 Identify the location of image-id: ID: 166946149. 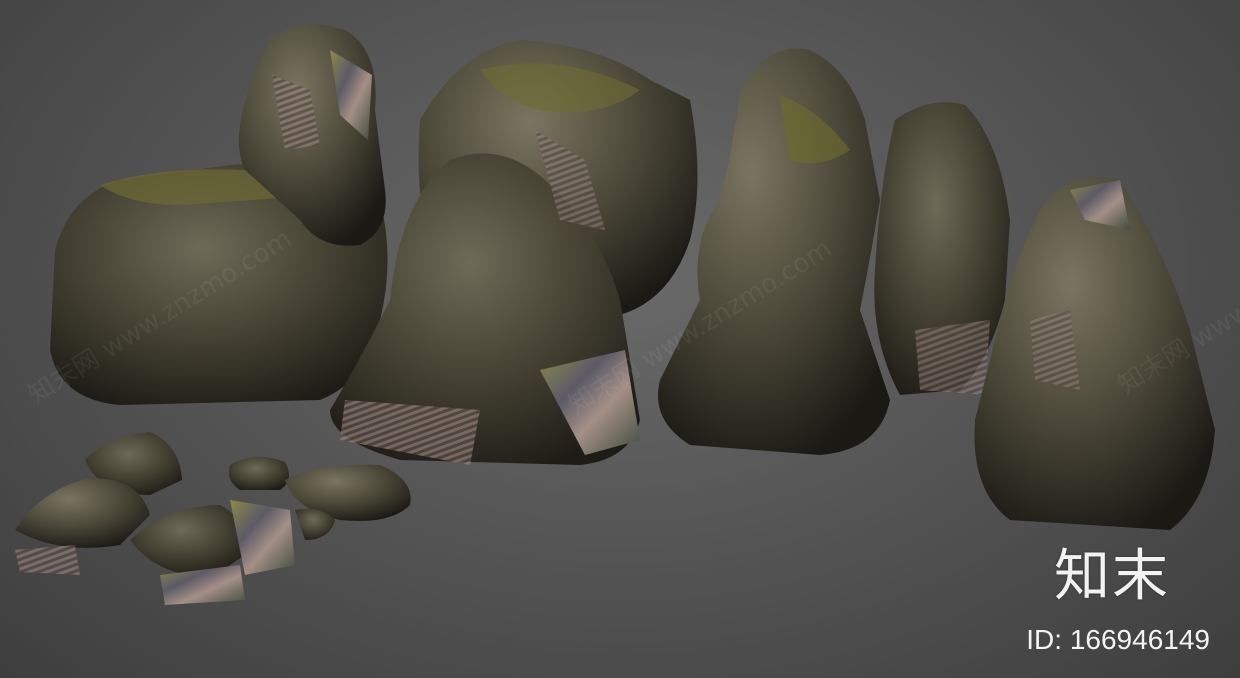
(1118, 639).